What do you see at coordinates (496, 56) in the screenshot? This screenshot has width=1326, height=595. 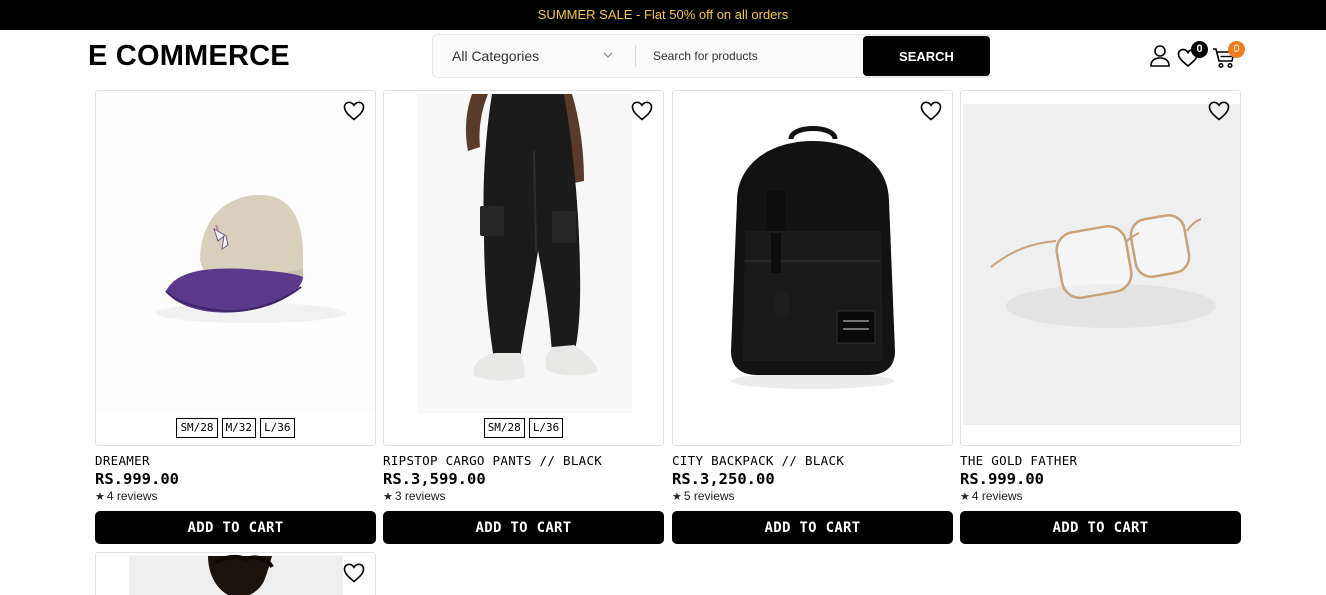 I see `category-select-value: All Categories` at bounding box center [496, 56].